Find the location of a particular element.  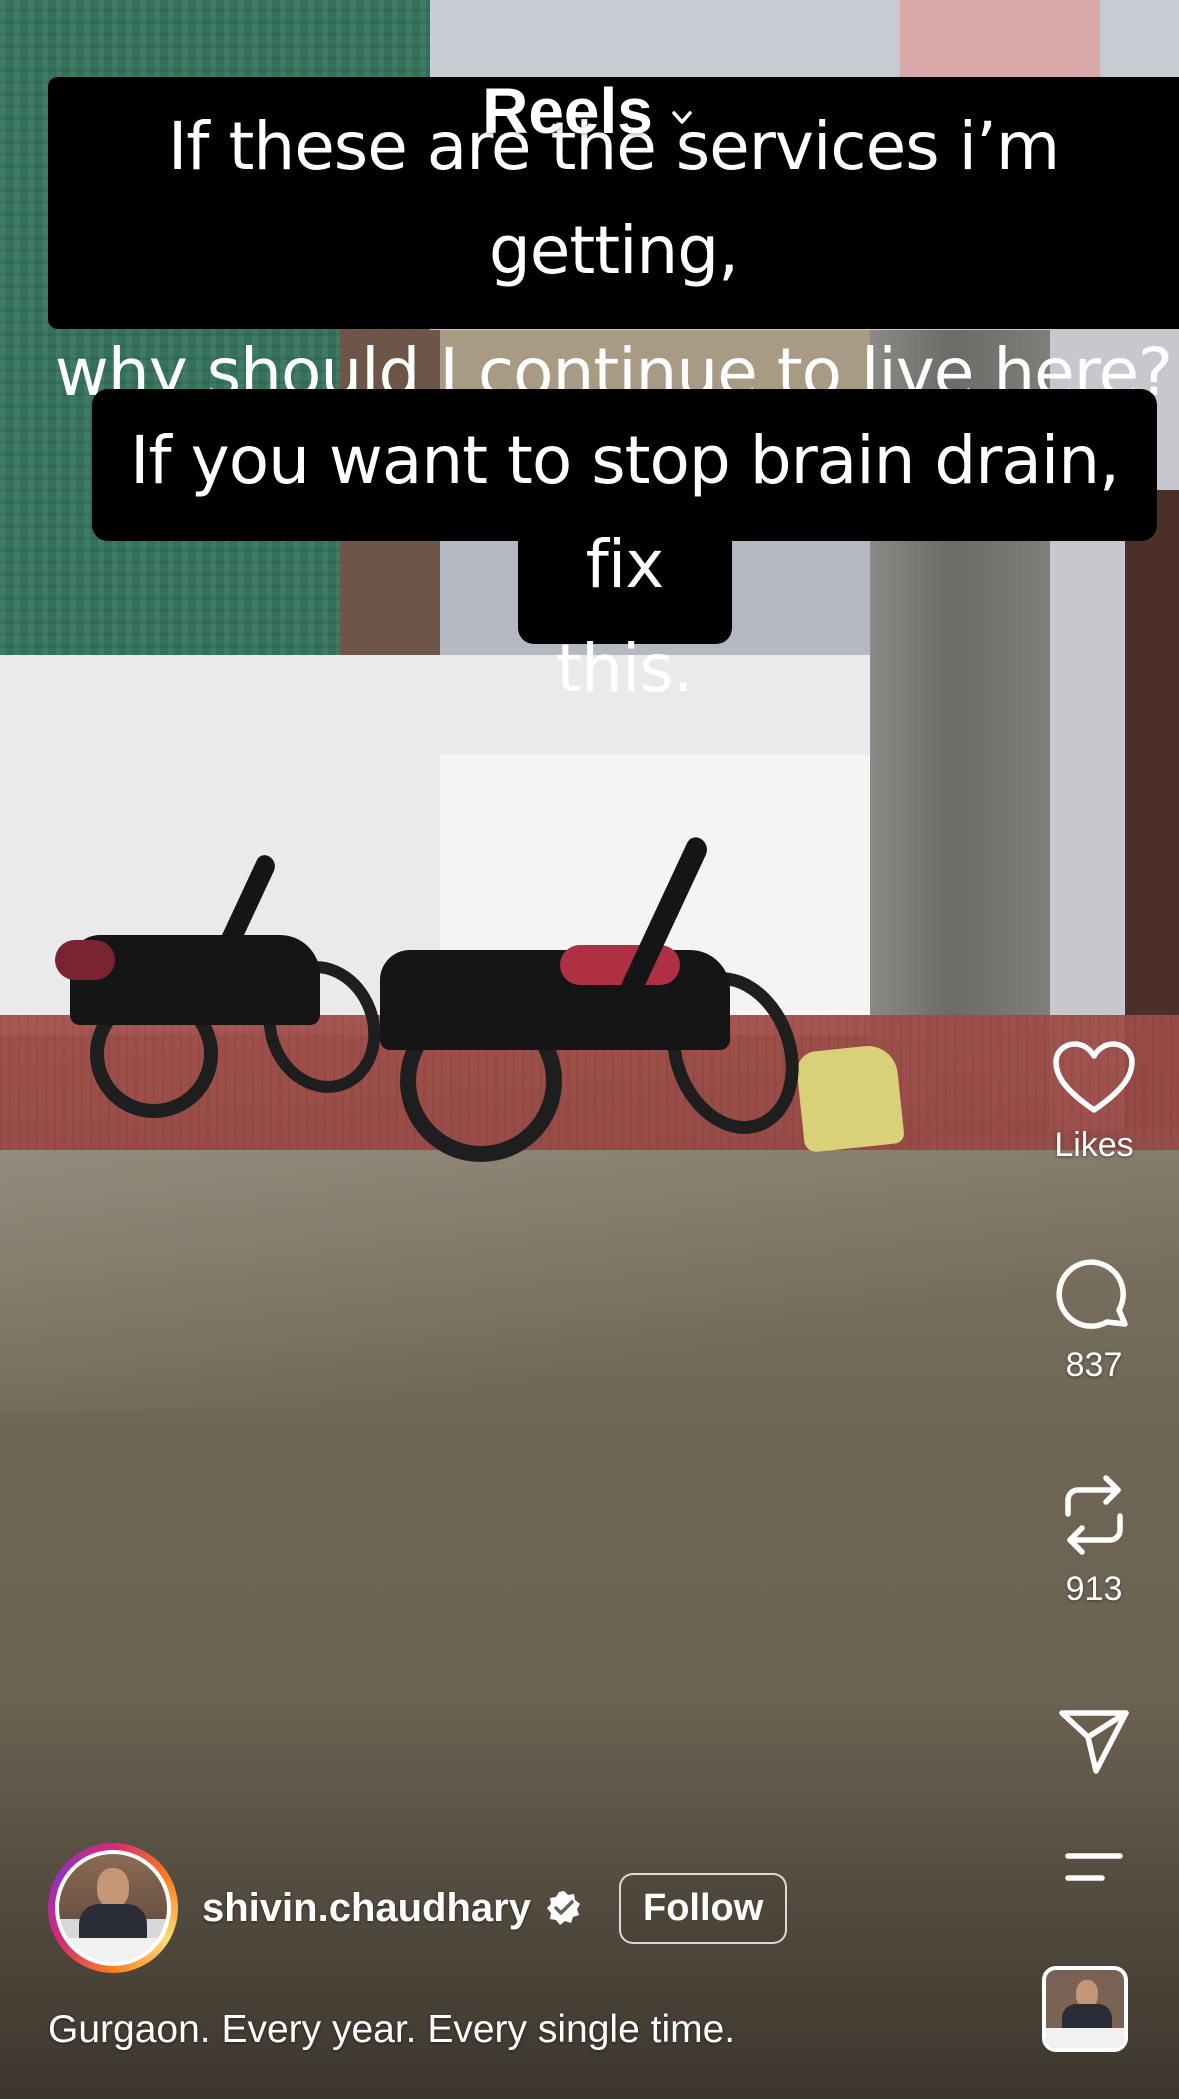

repost-icon is located at coordinates (1094, 1515).